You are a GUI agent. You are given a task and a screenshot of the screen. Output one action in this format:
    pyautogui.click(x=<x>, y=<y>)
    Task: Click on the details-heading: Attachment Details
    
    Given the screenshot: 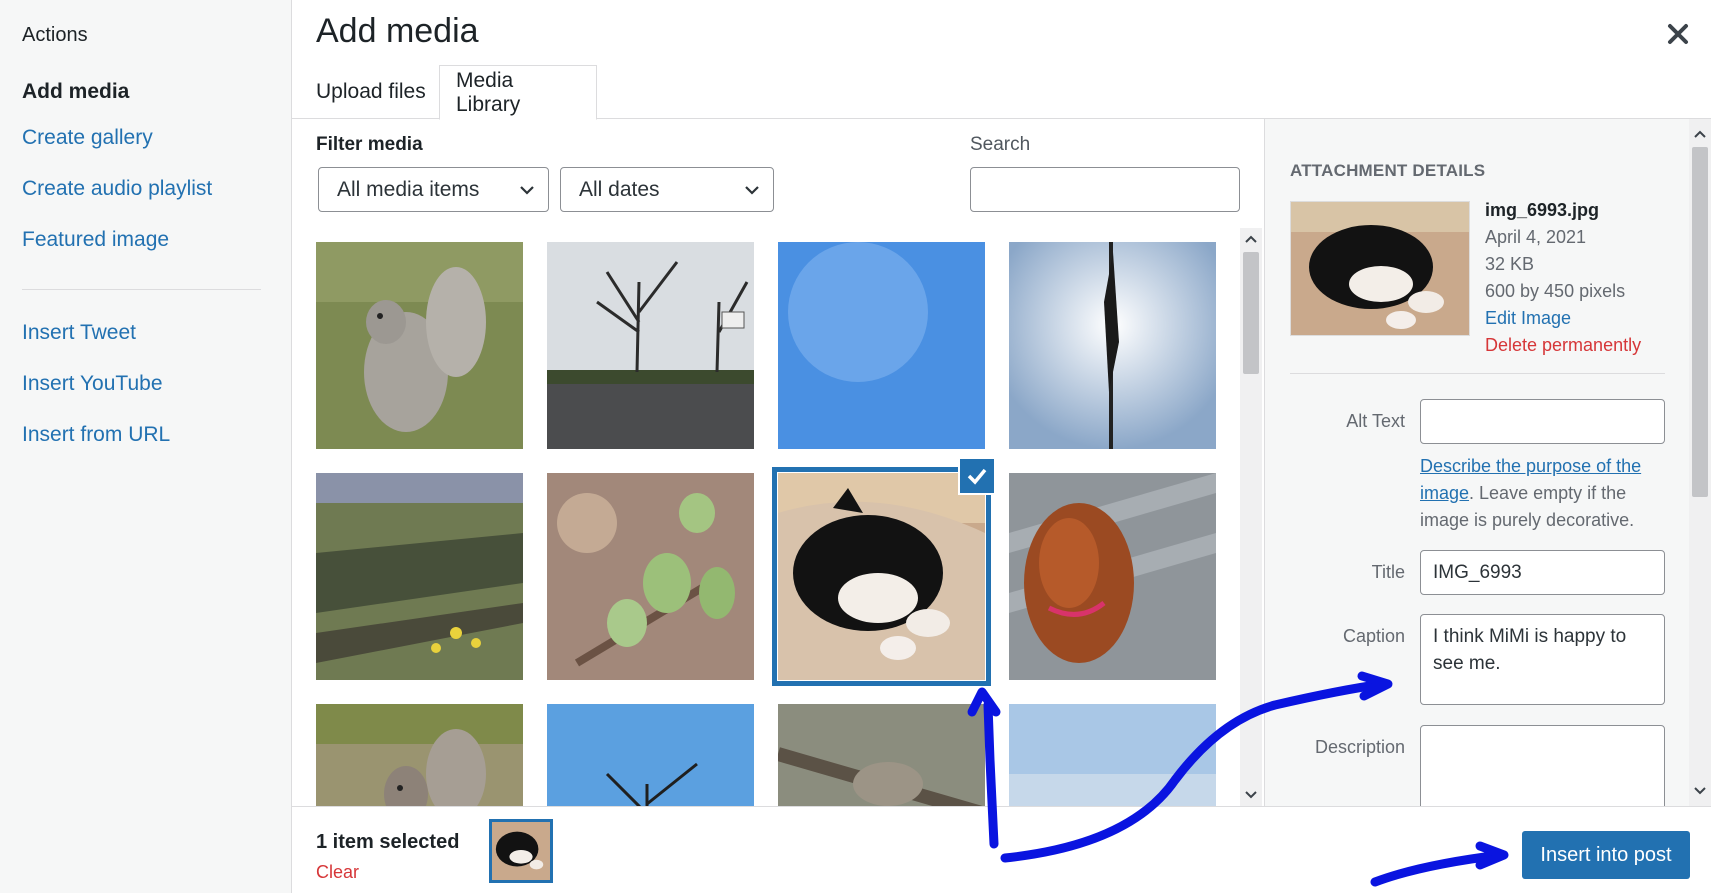 What is the action you would take?
    pyautogui.click(x=1388, y=170)
    